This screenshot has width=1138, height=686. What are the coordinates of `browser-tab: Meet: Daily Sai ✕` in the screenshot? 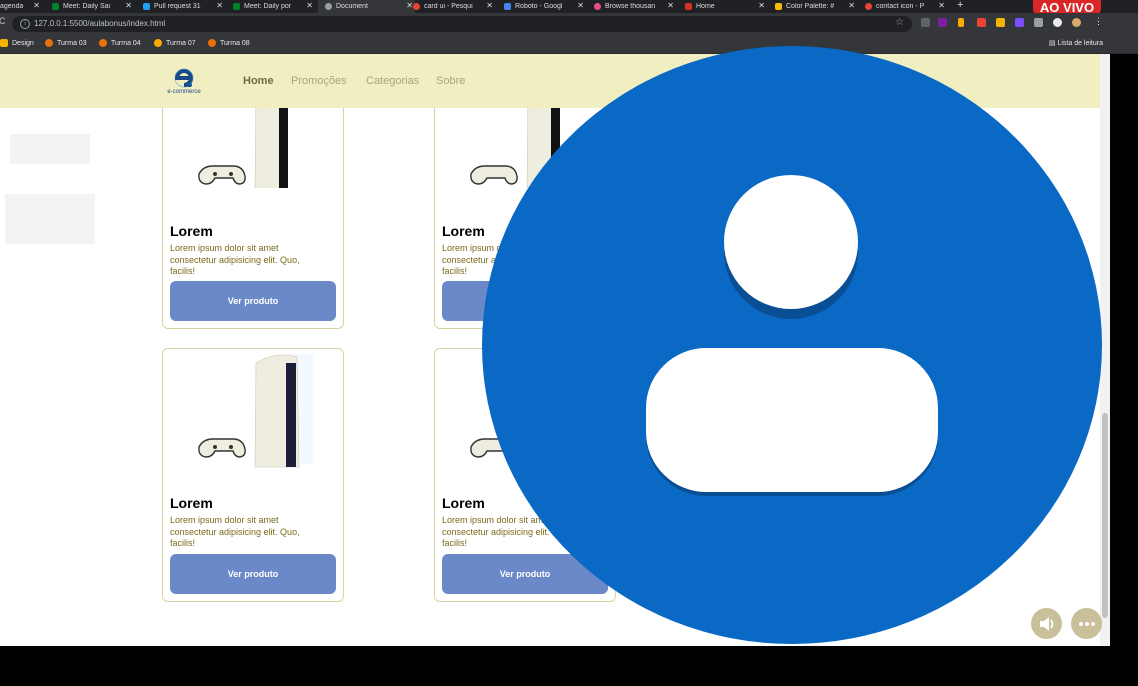 It's located at (93, 6).